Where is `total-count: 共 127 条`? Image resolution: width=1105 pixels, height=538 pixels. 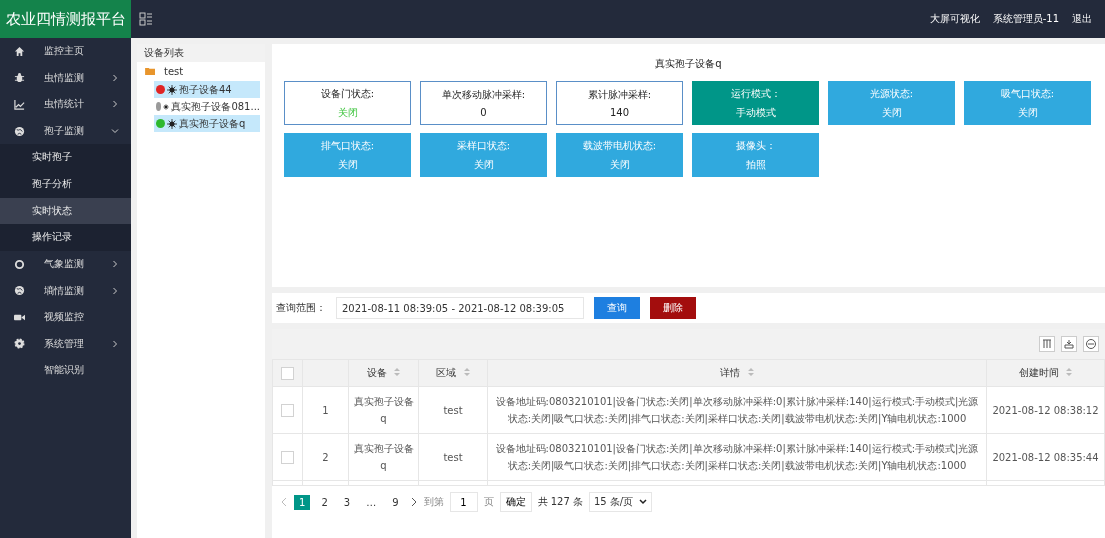
total-count: 共 127 条 is located at coordinates (560, 502).